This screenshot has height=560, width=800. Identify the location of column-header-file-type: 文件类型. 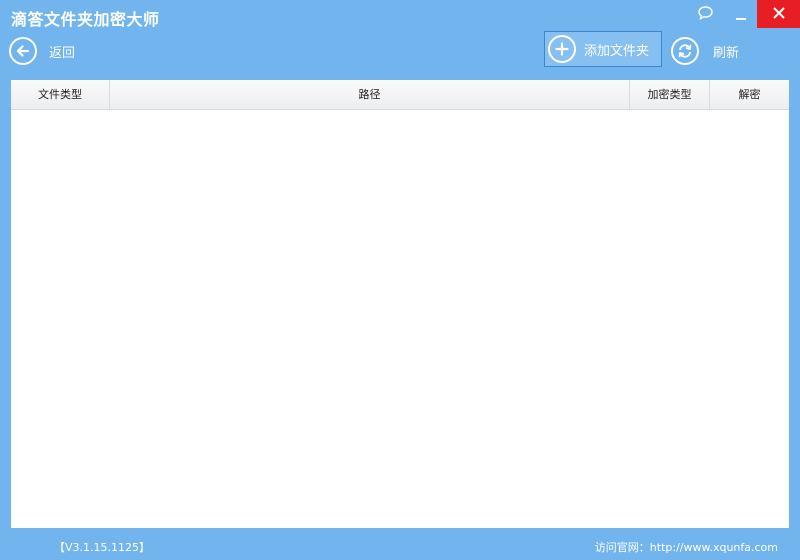
(60, 94).